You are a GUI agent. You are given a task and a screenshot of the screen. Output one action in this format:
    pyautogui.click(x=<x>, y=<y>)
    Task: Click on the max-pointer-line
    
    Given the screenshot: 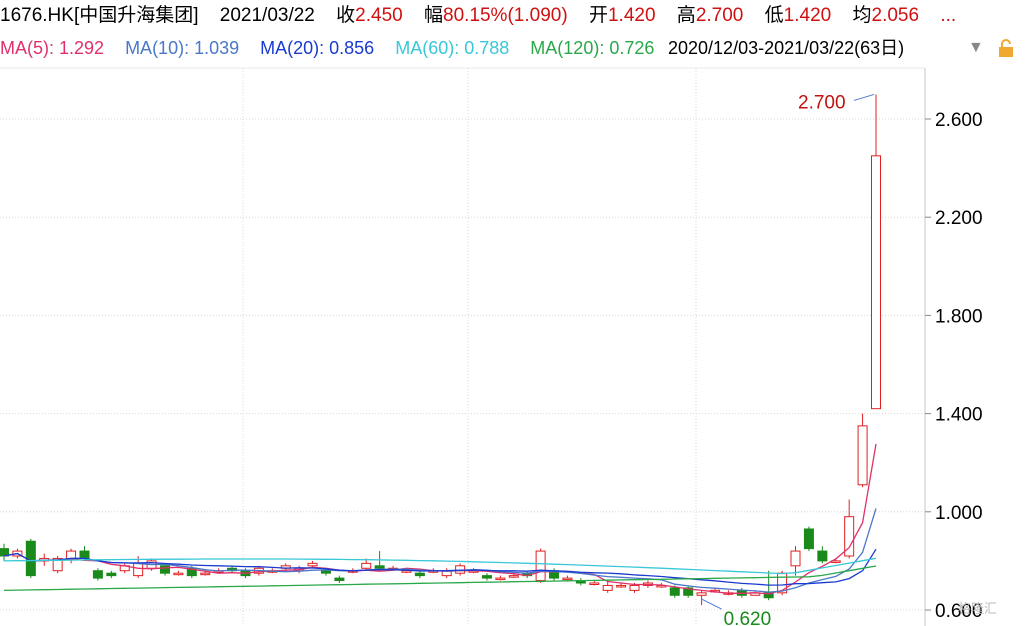 What is the action you would take?
    pyautogui.click(x=864, y=97)
    